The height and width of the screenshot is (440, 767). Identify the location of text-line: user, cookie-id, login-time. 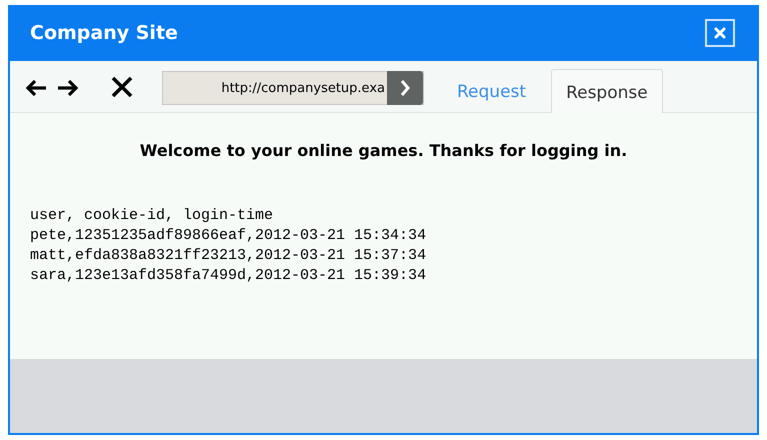
(152, 216).